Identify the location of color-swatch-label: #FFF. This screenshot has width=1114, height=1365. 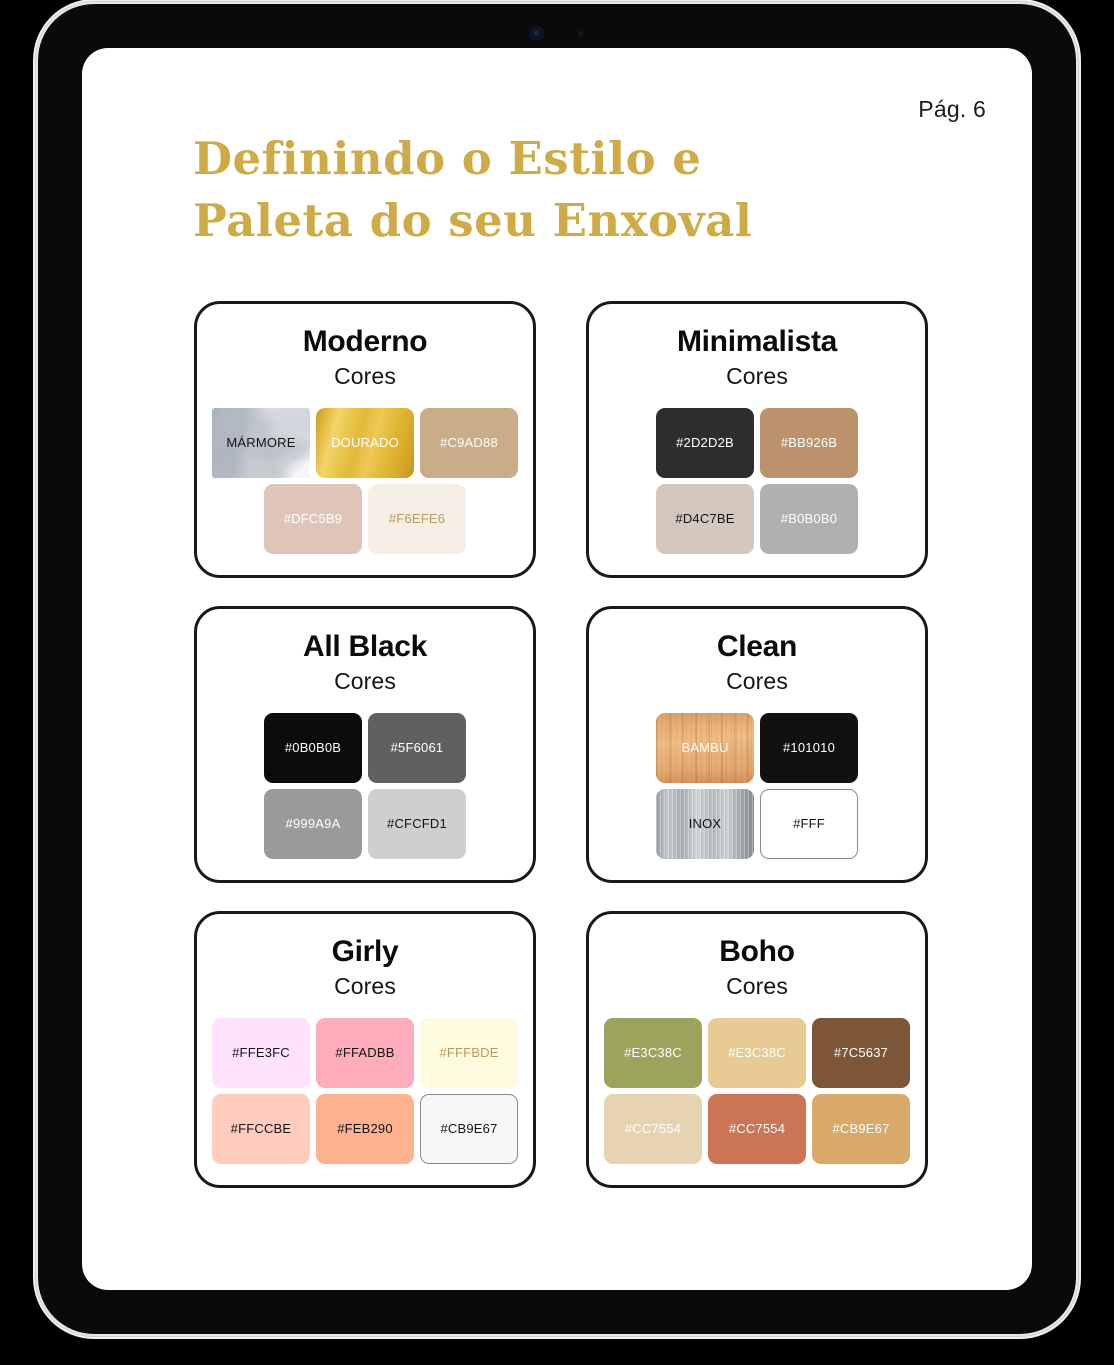
(809, 824).